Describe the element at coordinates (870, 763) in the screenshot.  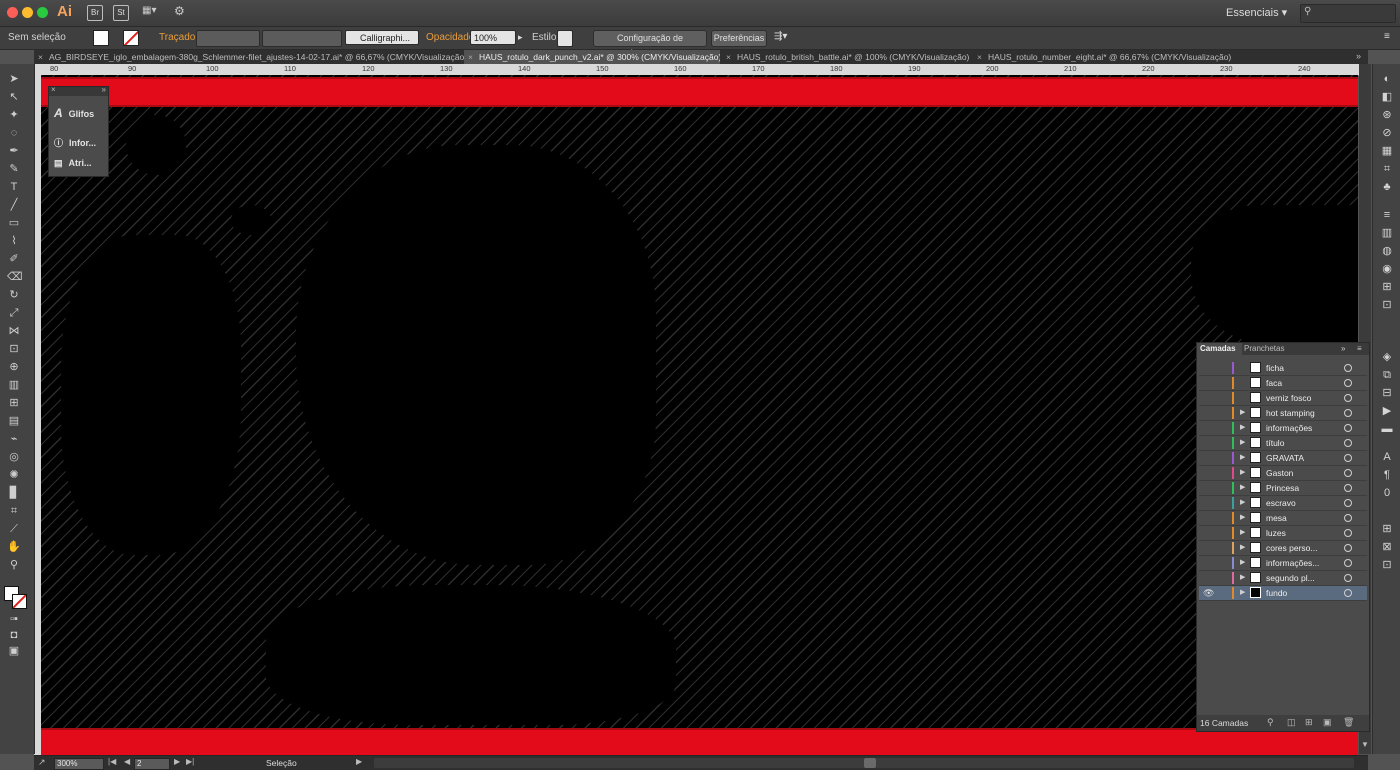
I see `scroll-thumb` at that location.